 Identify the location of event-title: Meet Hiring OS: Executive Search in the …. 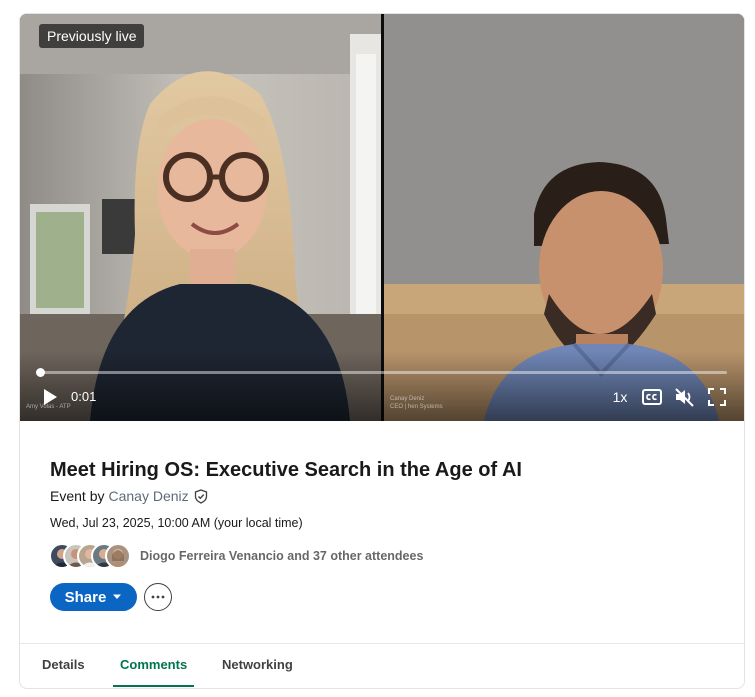
(286, 470).